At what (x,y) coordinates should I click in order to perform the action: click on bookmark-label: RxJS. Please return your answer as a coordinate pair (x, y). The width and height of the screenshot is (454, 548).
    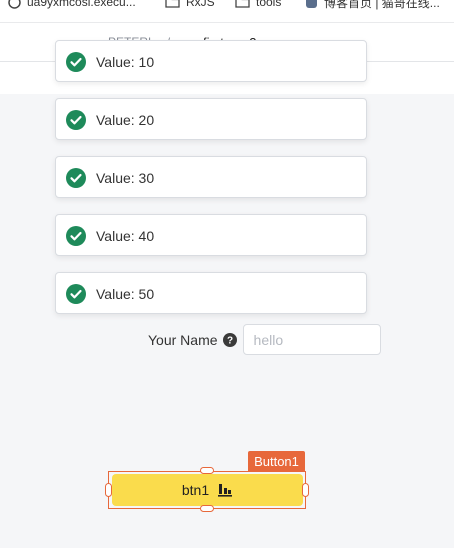
    Looking at the image, I should click on (200, 4).